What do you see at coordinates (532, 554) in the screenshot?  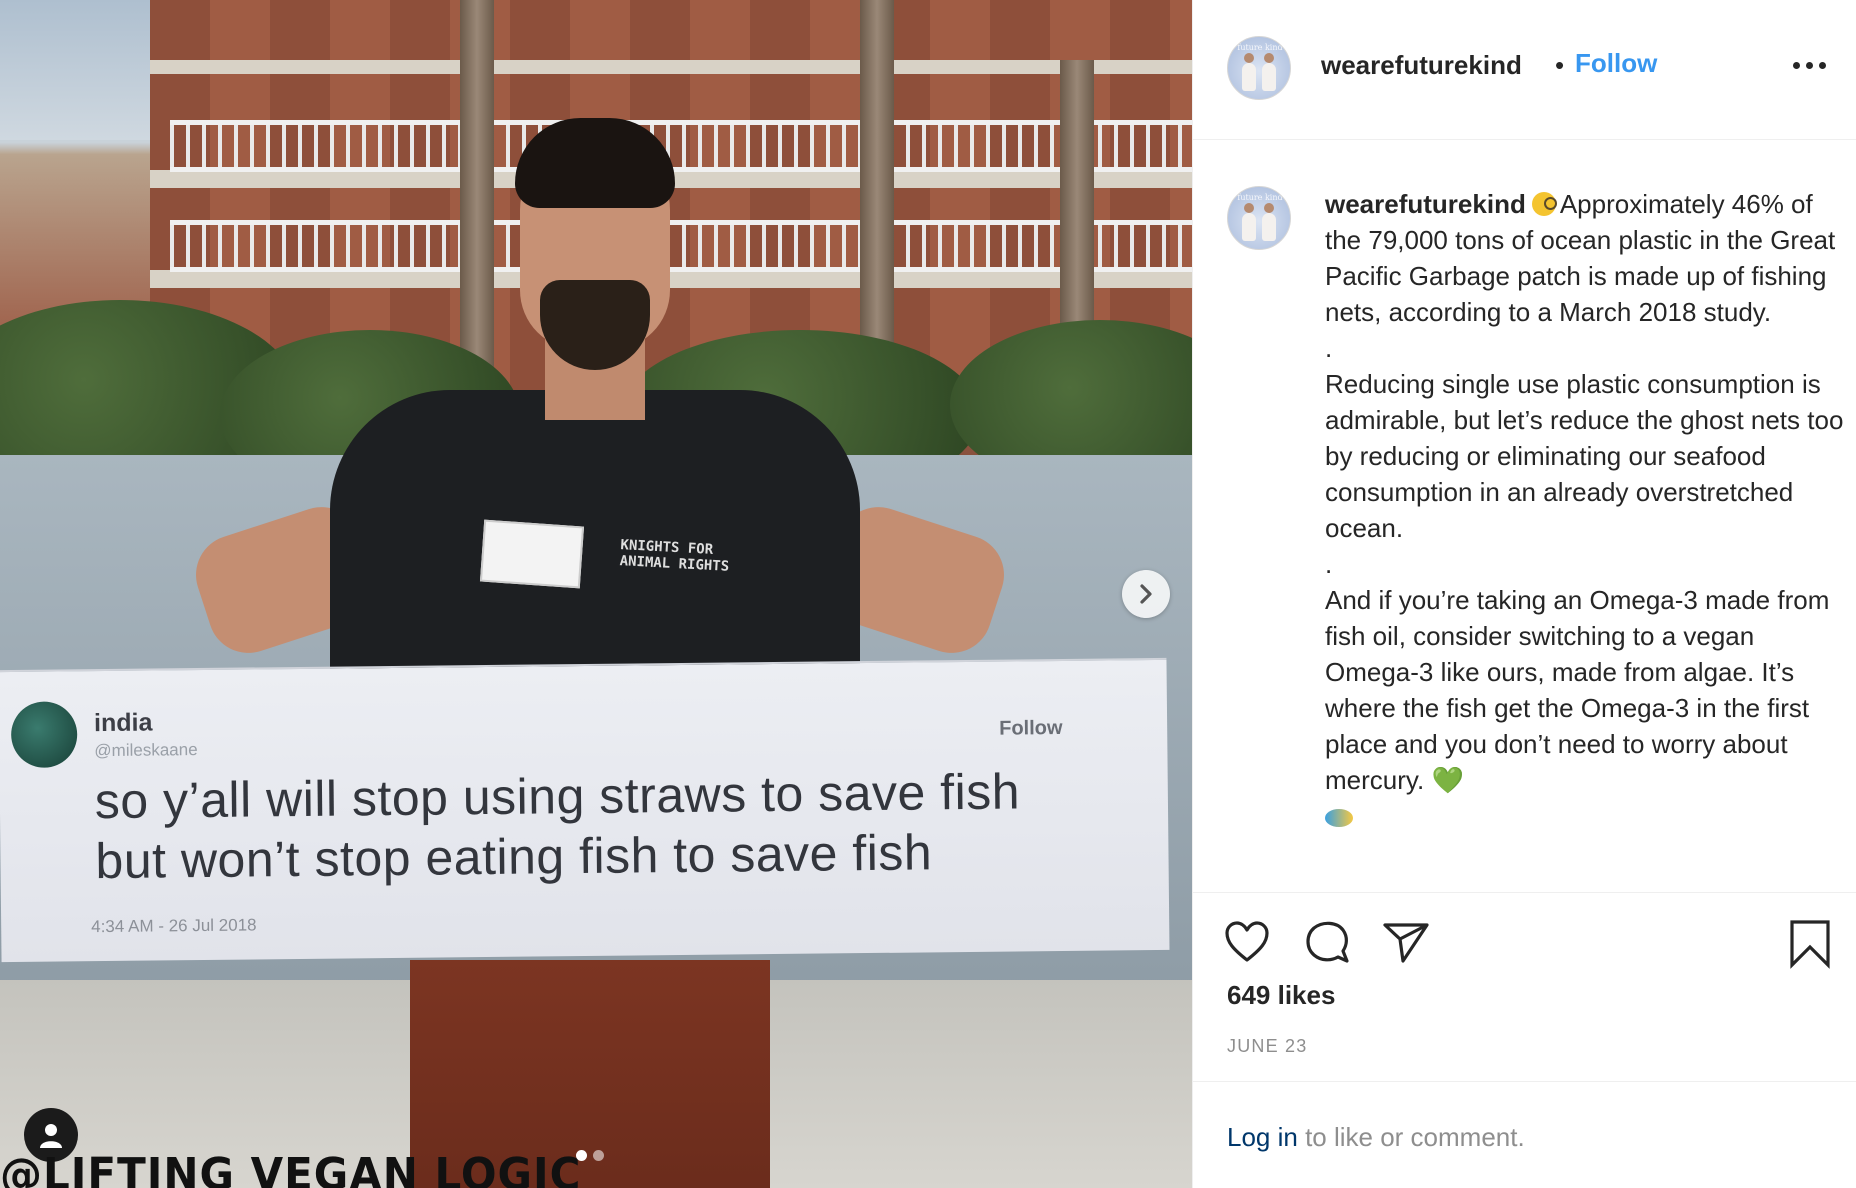 I see `name-badge` at bounding box center [532, 554].